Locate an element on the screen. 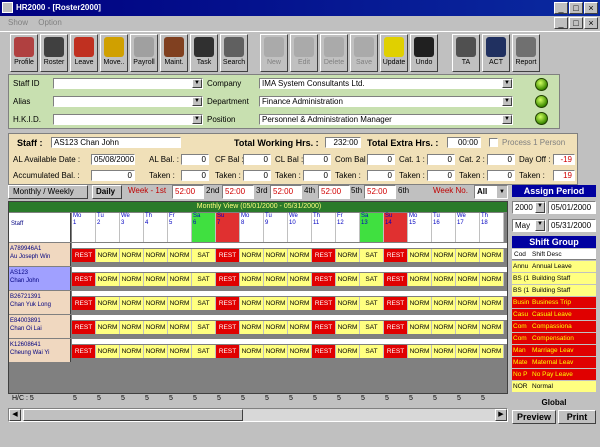 The image size is (600, 447). day-header: We 3 is located at coordinates (132, 227).